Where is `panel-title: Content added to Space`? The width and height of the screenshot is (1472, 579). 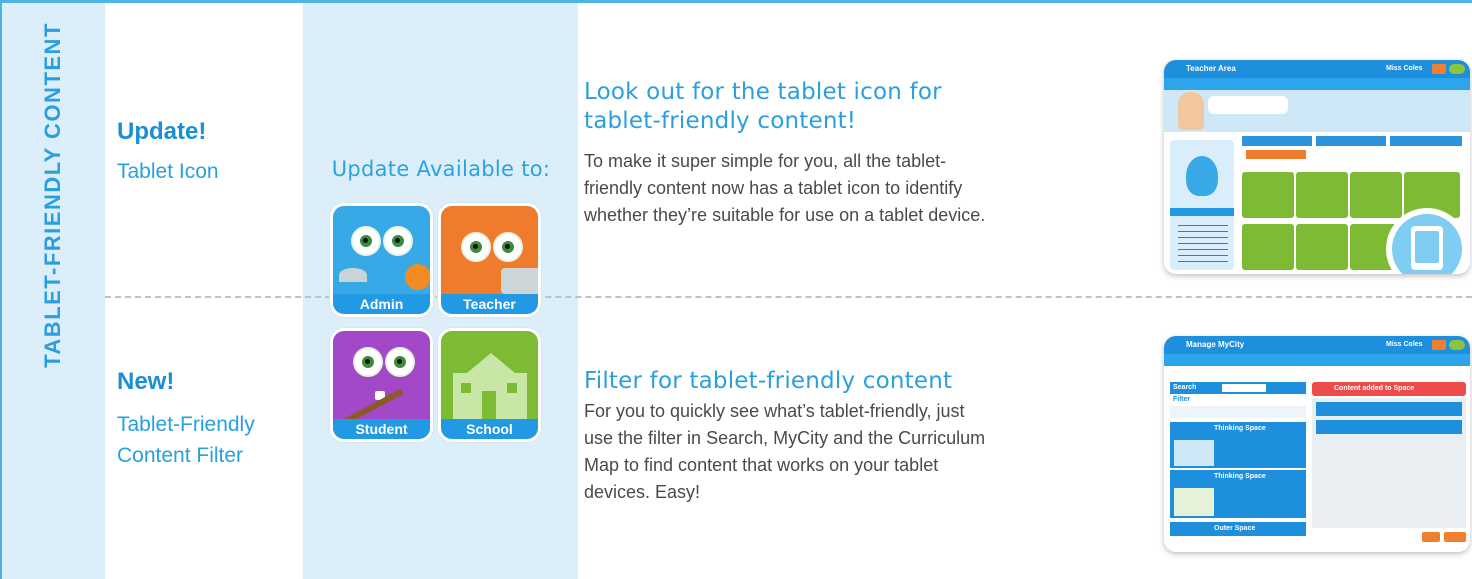
panel-title: Content added to Space is located at coordinates (1374, 388).